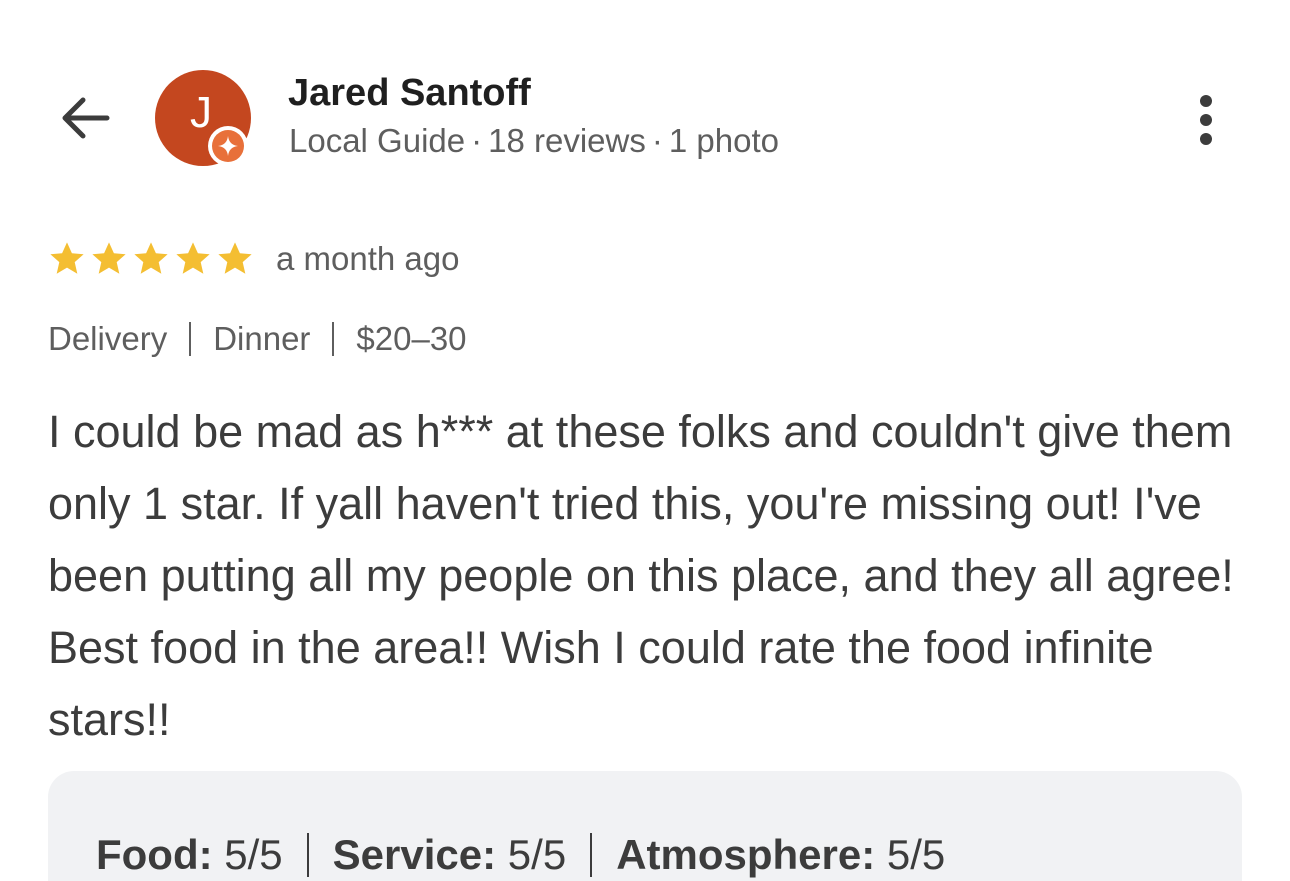  I want to click on food-rating-label: Food:, so click(154, 854).